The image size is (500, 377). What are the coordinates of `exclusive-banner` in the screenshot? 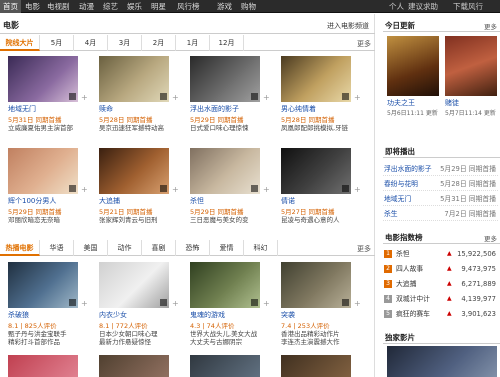 It's located at (442, 361).